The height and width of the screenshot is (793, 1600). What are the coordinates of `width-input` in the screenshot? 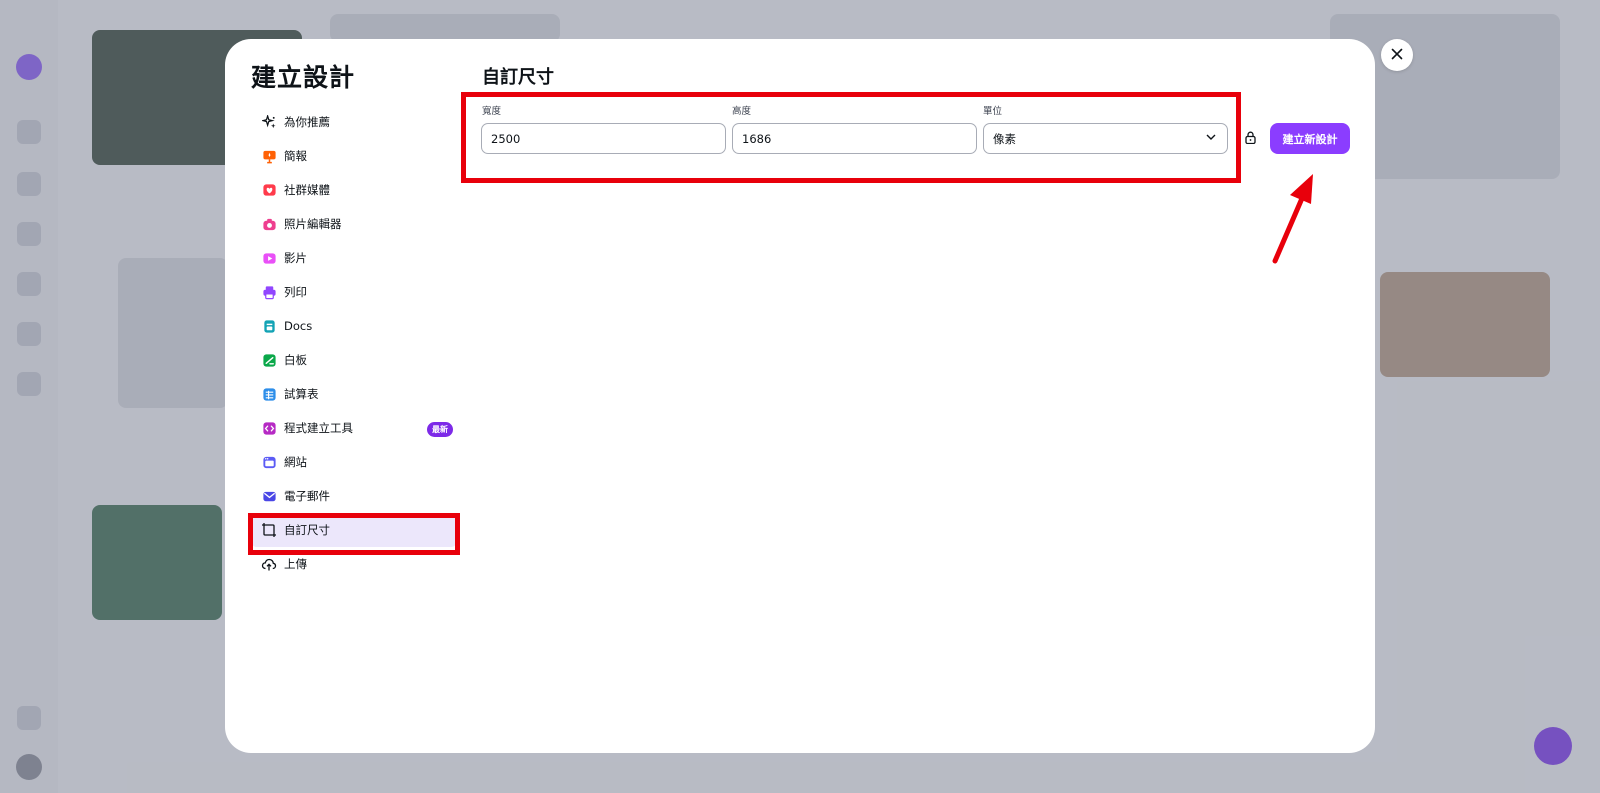 It's located at (608, 138).